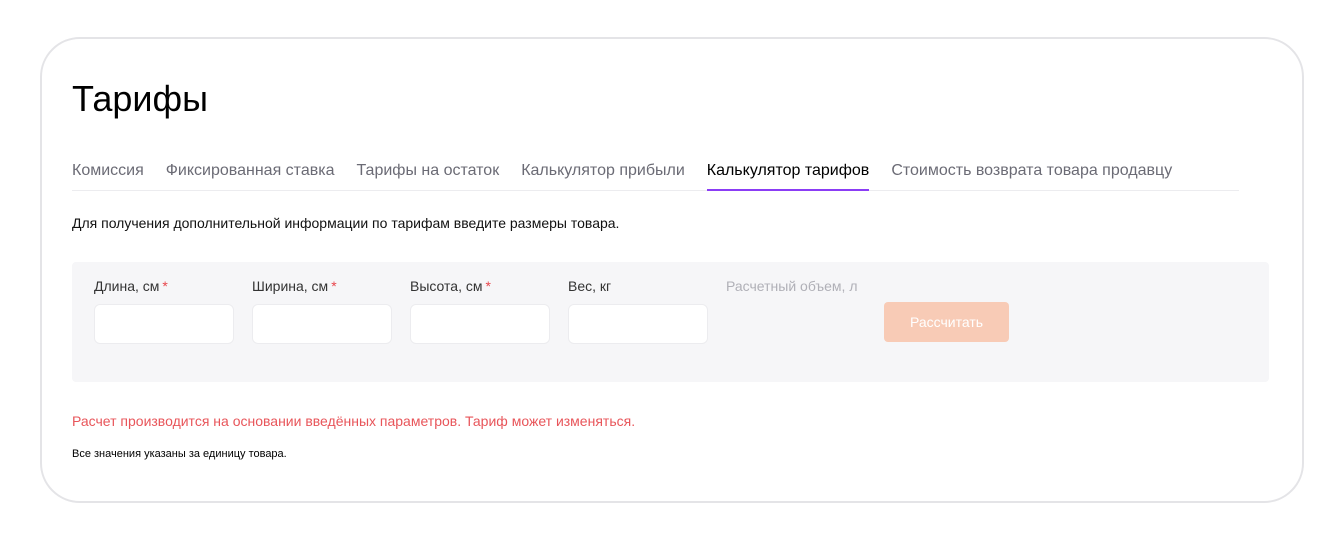 This screenshot has height=540, width=1344. Describe the element at coordinates (179, 454) in the screenshot. I see `note-text: Все значения указаны за единицу товара.` at that location.